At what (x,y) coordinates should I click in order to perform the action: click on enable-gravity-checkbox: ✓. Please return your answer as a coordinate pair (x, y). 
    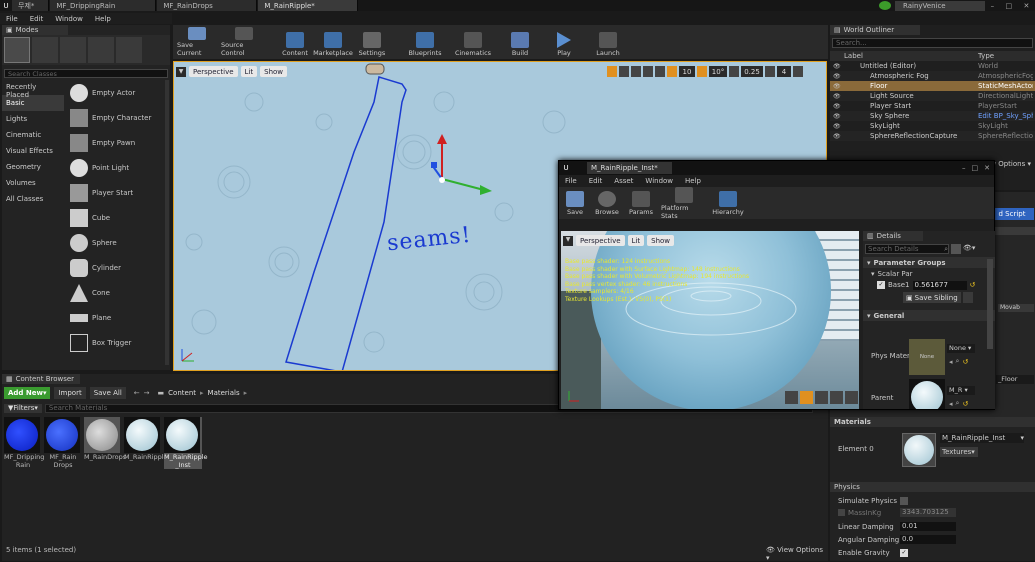
    Looking at the image, I should click on (904, 553).